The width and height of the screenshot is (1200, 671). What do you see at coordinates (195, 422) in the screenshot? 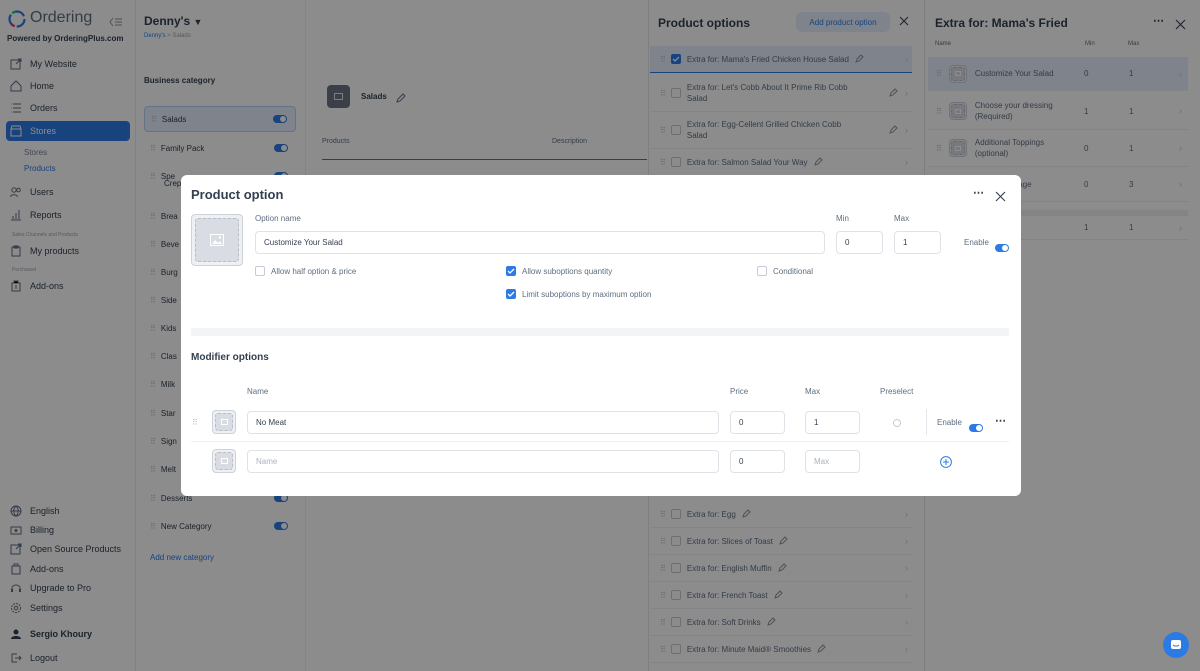
I see `drag-handle-icon: ⠿` at bounding box center [195, 422].